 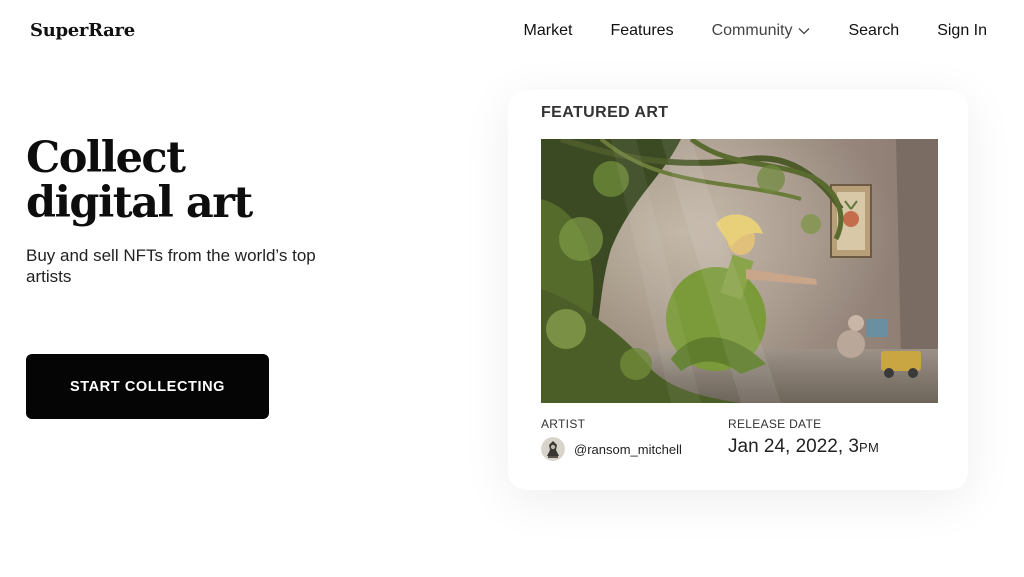 I want to click on nav-features: Features, so click(x=641, y=31).